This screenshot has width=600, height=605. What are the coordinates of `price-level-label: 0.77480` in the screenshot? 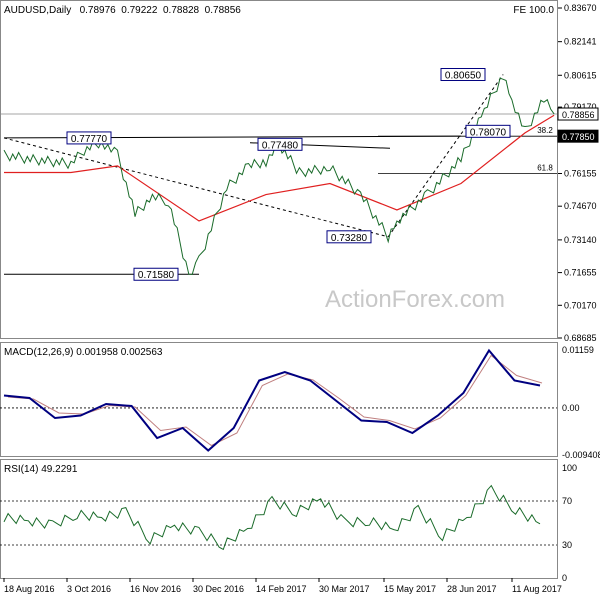 It's located at (280, 144).